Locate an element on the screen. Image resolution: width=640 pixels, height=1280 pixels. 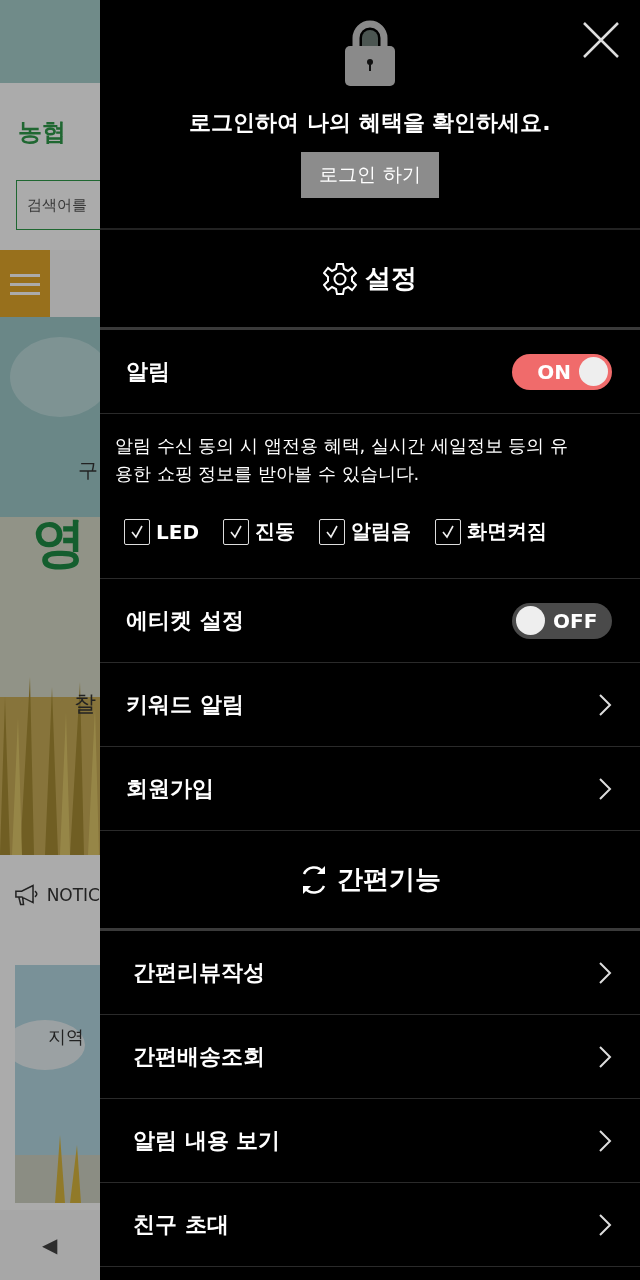
menu-item: 간편배송조회 is located at coordinates (370, 1057).